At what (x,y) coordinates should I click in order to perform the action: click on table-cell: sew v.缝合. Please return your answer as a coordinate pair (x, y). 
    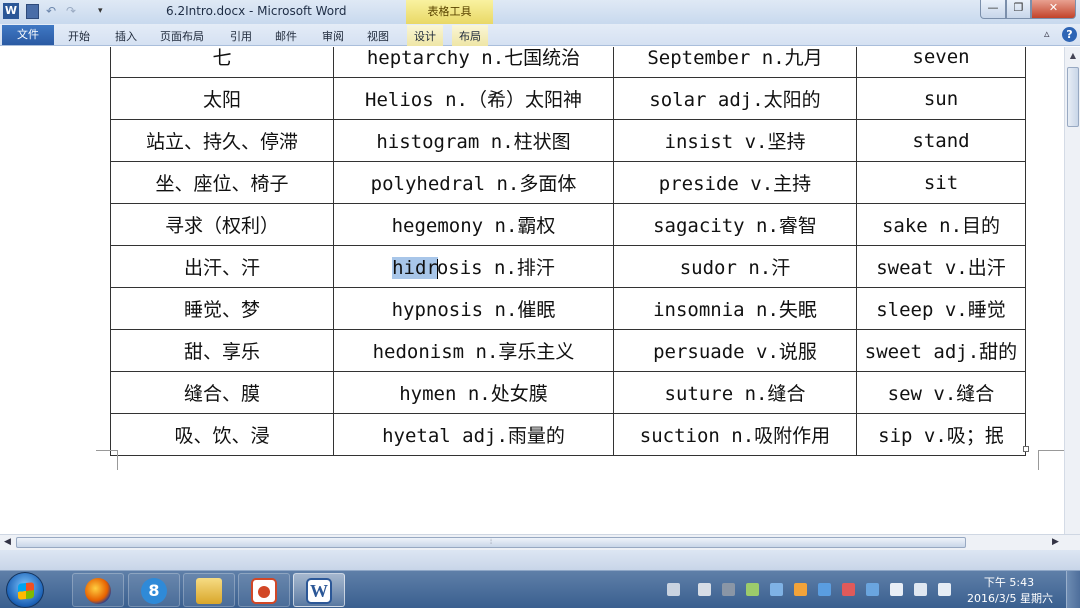
    Looking at the image, I should click on (941, 392).